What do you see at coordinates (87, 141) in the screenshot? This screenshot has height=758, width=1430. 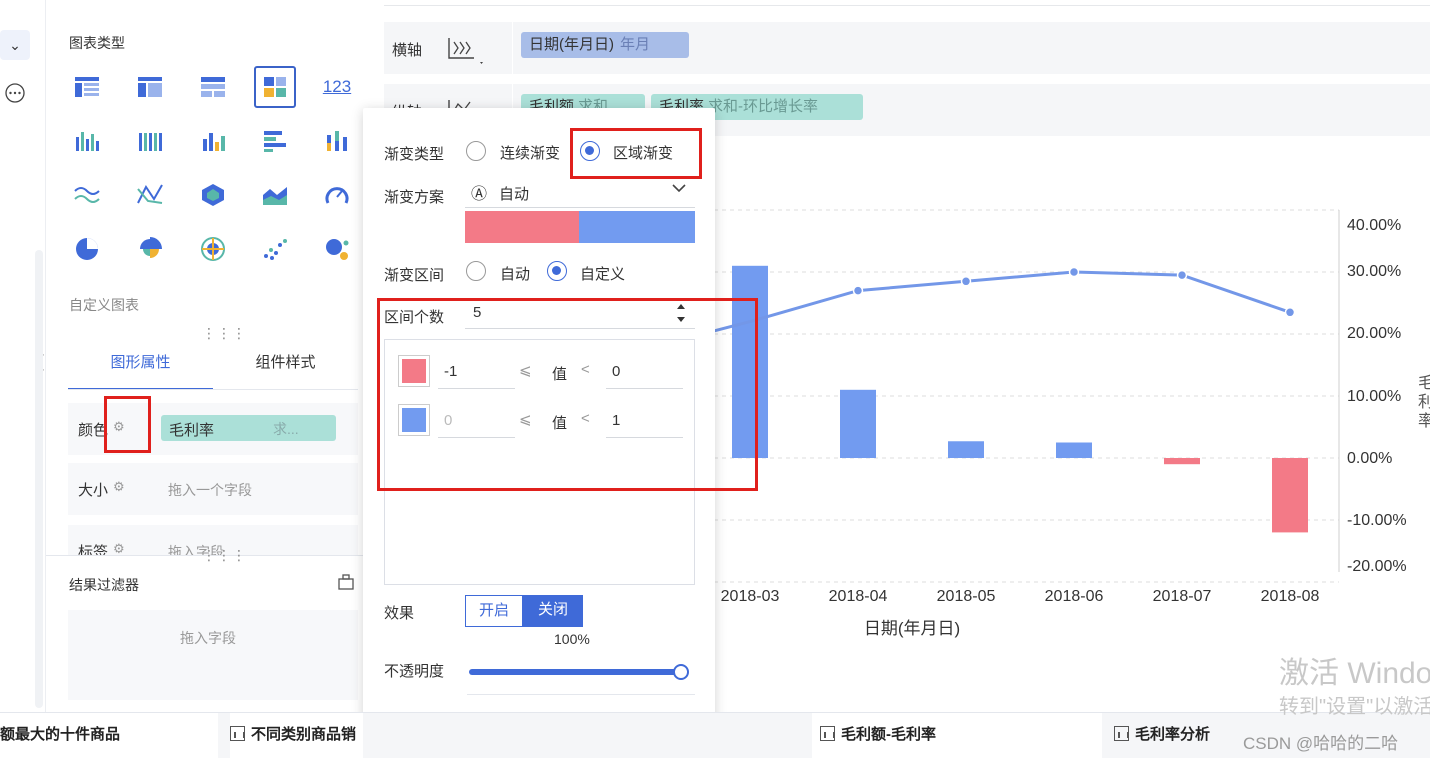 I see `grouped-bar-icon` at bounding box center [87, 141].